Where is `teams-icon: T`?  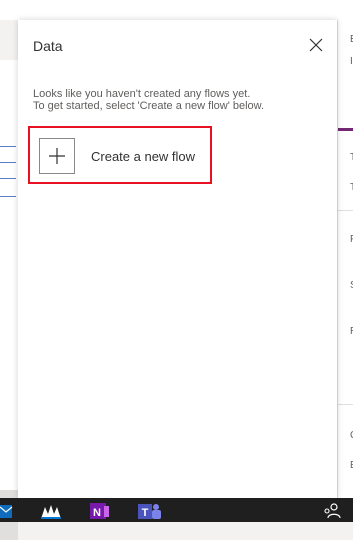 teams-icon: T is located at coordinates (149, 511).